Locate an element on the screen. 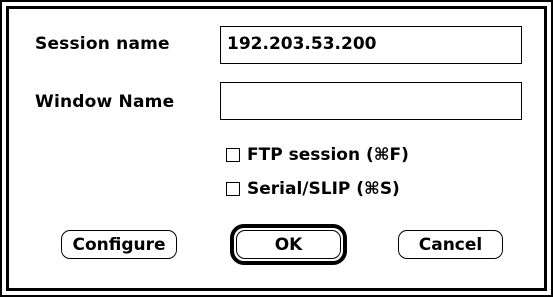  ftp-session-option: FTP session (⌘F) is located at coordinates (317, 155).